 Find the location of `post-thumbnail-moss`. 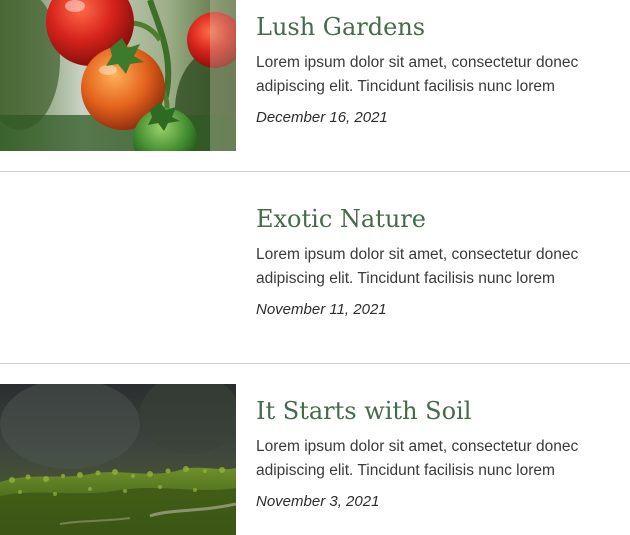

post-thumbnail-moss is located at coordinates (118, 459).